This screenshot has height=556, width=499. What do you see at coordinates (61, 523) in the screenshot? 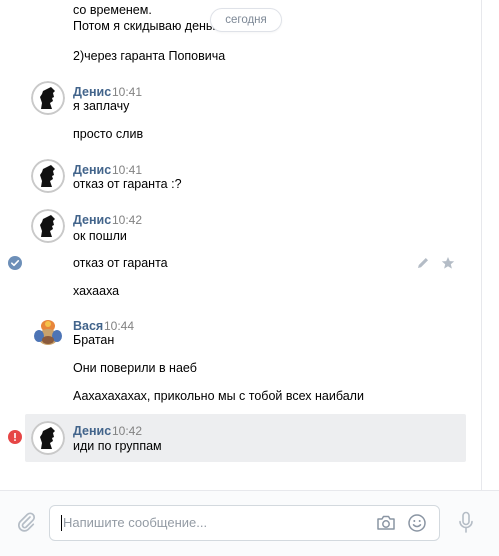
I see `text-caret` at bounding box center [61, 523].